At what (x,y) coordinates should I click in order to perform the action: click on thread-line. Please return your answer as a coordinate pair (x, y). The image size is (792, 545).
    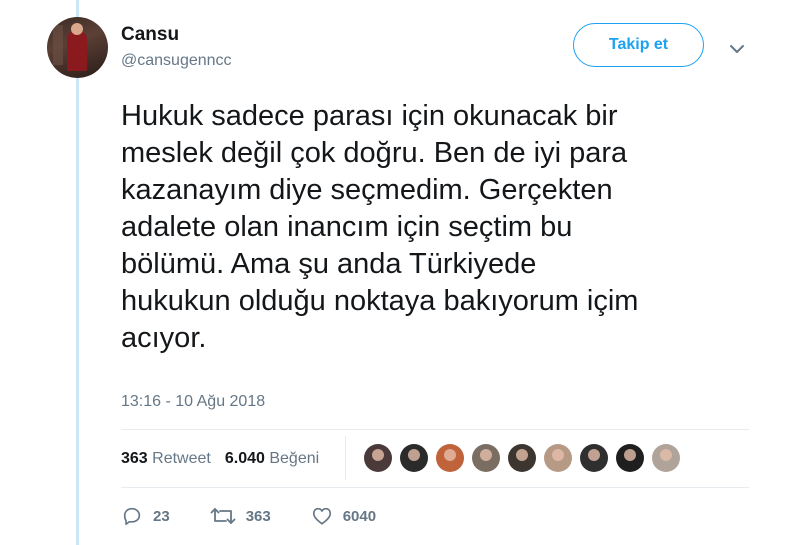
    Looking at the image, I should click on (77, 272).